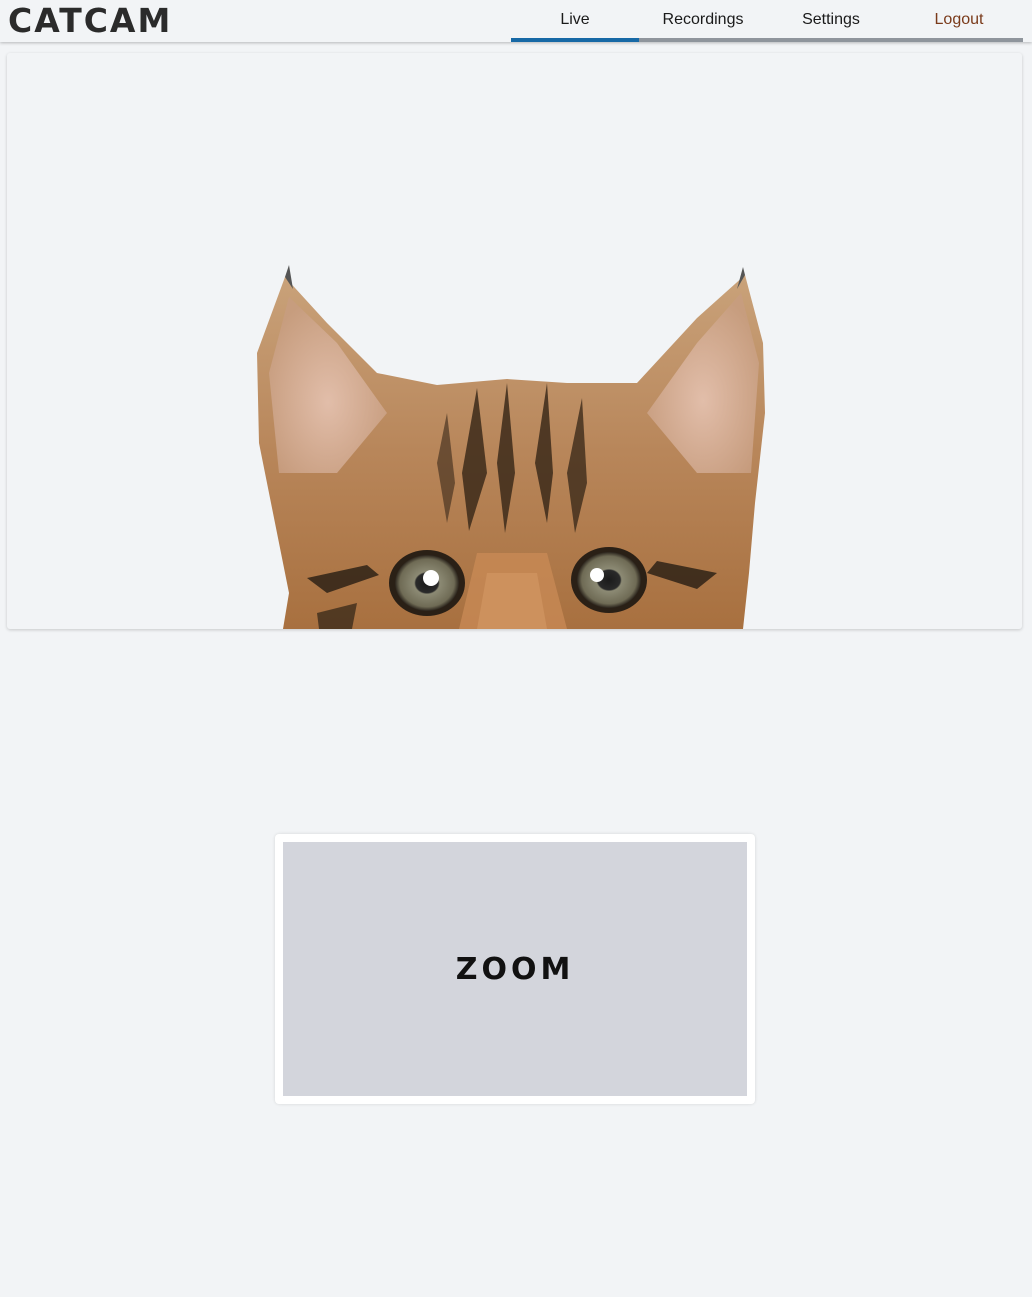 The height and width of the screenshot is (1297, 1032). I want to click on tab-logout: Logout, so click(959, 21).